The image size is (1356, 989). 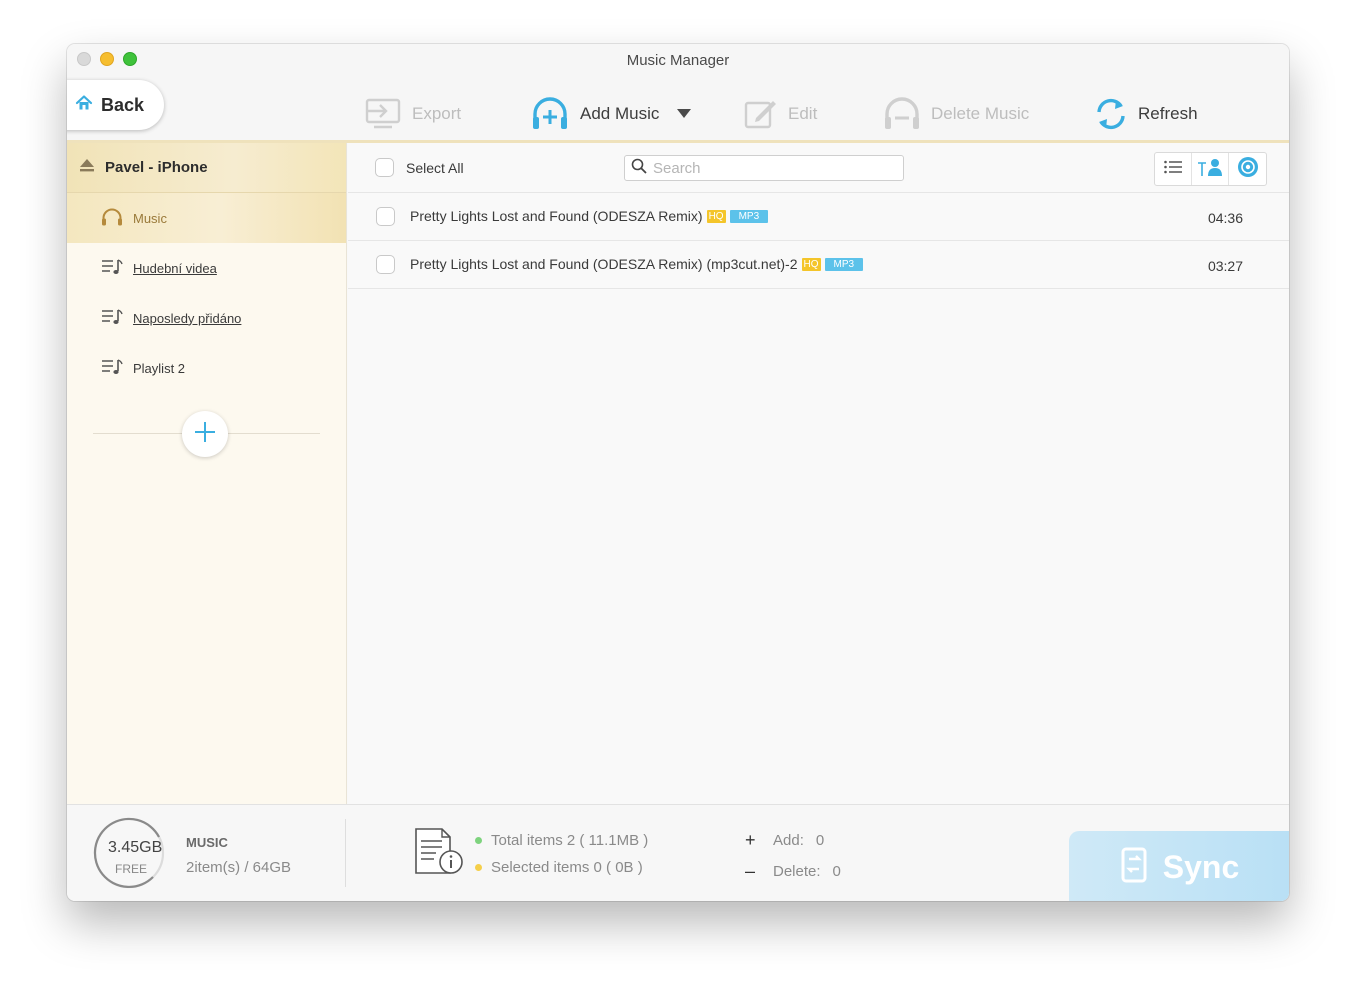 I want to click on headphones-icon, so click(x=112, y=218).